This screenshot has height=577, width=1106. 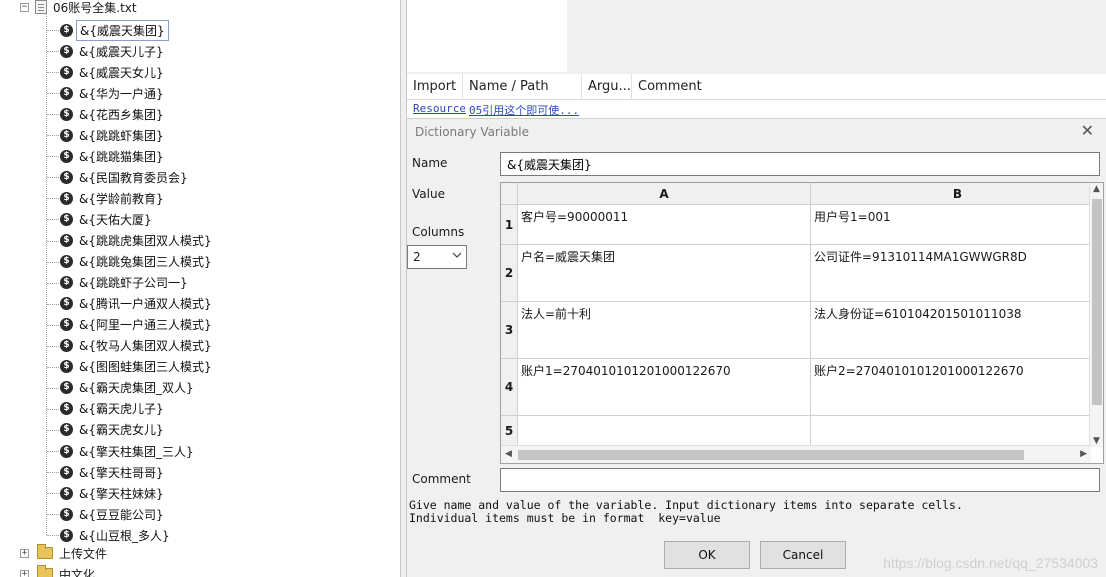 I want to click on tree-item: $ &{擎天柱集团_三人}, so click(x=127, y=451).